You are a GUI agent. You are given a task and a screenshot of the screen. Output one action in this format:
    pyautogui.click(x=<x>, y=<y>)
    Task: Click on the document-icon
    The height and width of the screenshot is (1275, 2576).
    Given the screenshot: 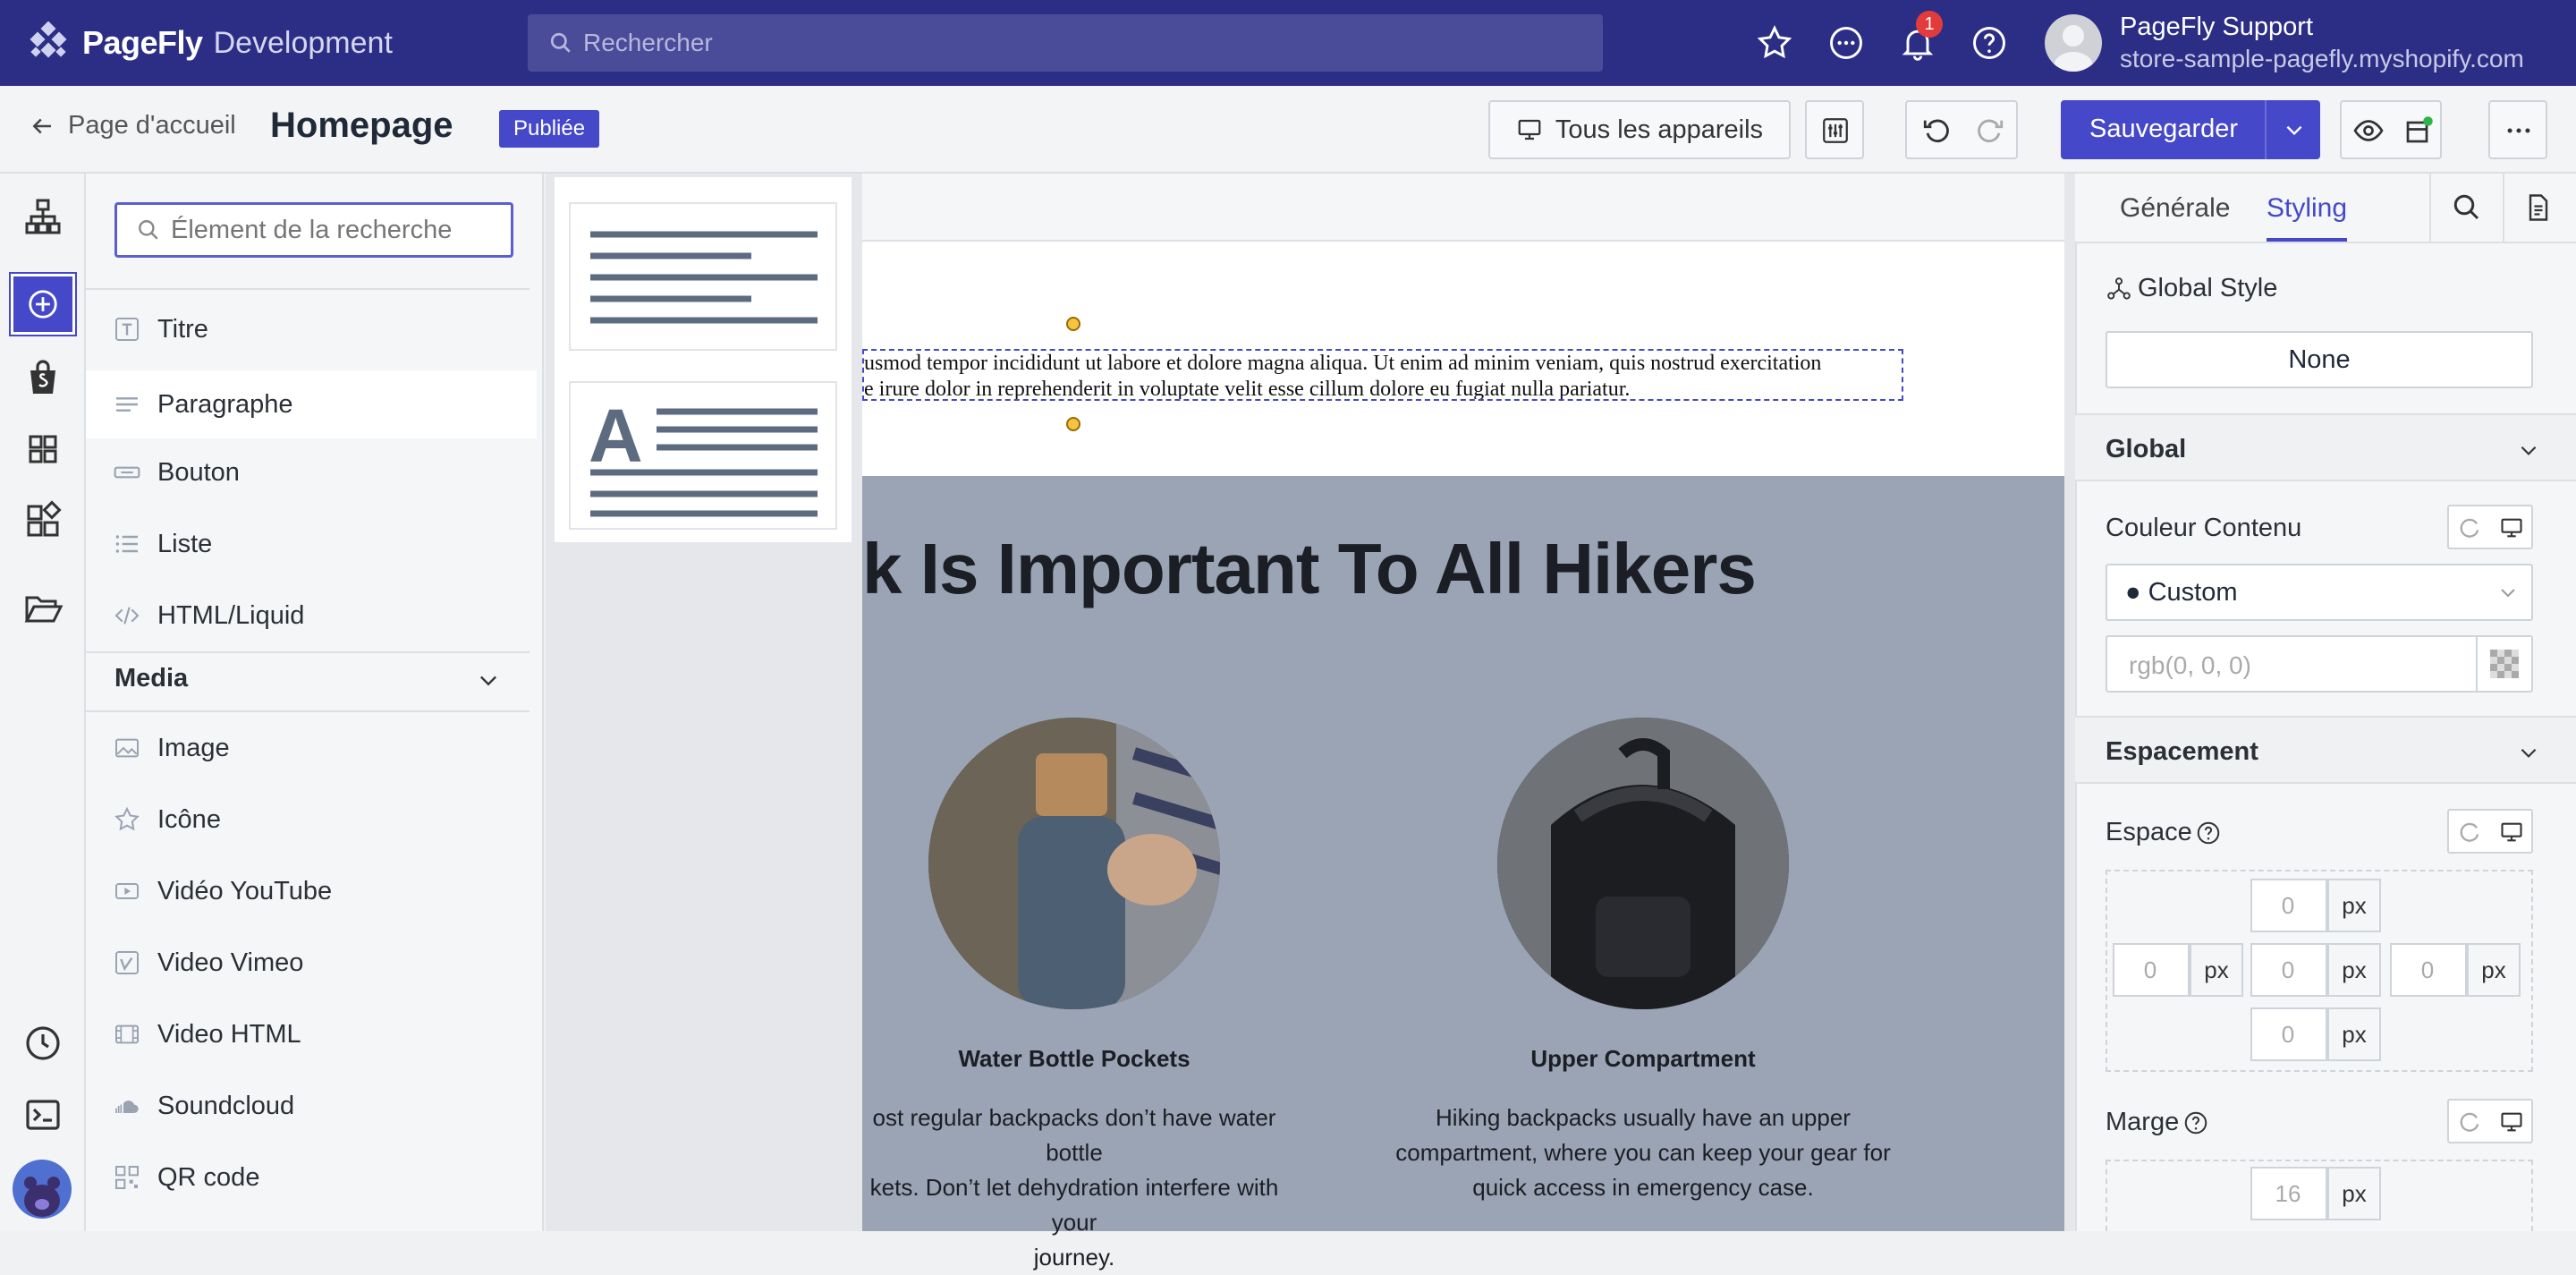 What is the action you would take?
    pyautogui.click(x=2538, y=207)
    